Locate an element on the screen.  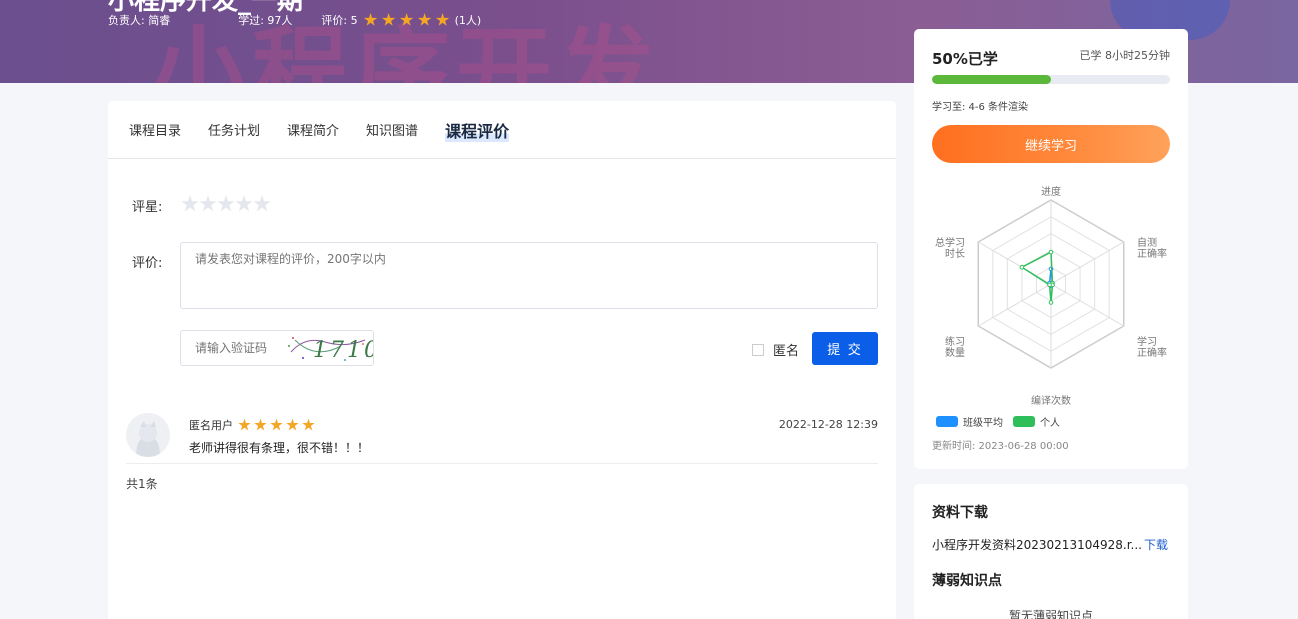
tab-task-plan: 任务计划 is located at coordinates (234, 129).